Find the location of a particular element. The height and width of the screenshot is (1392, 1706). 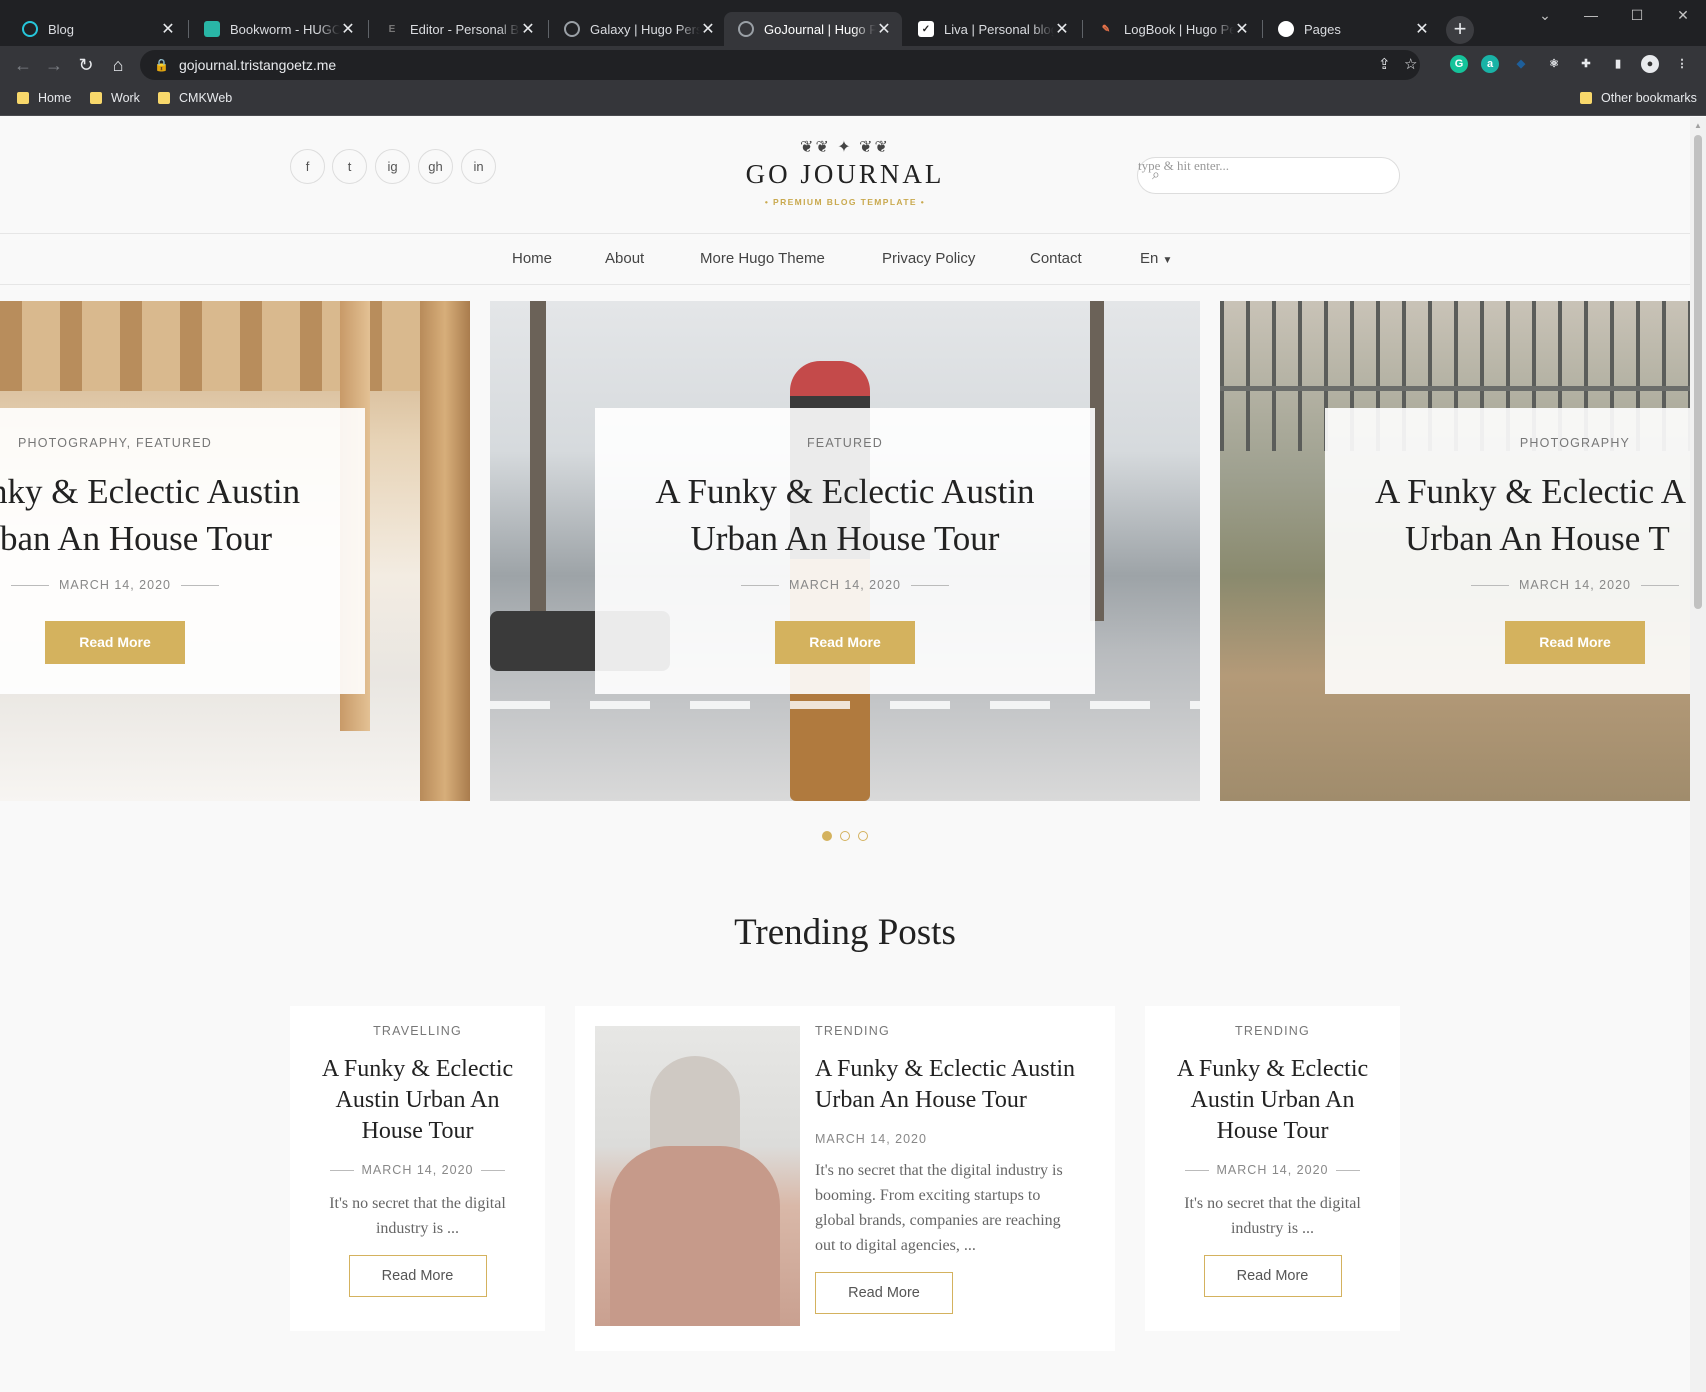

tab-logbook: ✎ LogBook | Hugo Personal ✕ is located at coordinates (1172, 29).